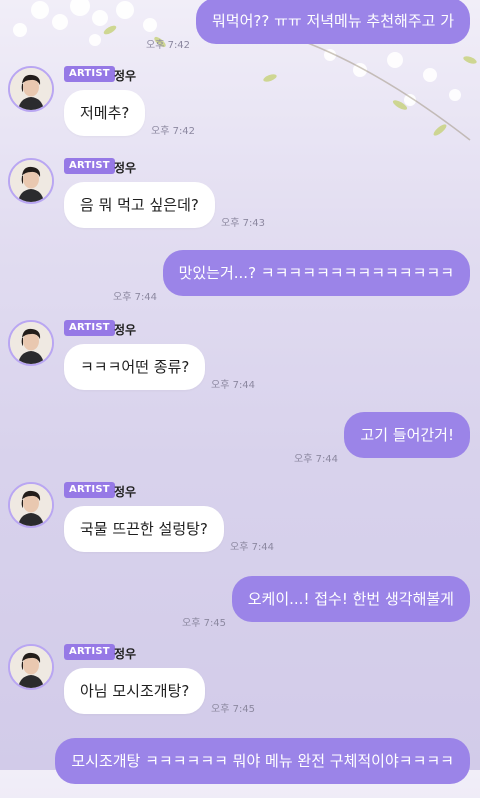 The width and height of the screenshot is (480, 798). I want to click on outgoing-message: 오케이...! 접수! 한번 생각해볼게오후 7:45, so click(240, 606).